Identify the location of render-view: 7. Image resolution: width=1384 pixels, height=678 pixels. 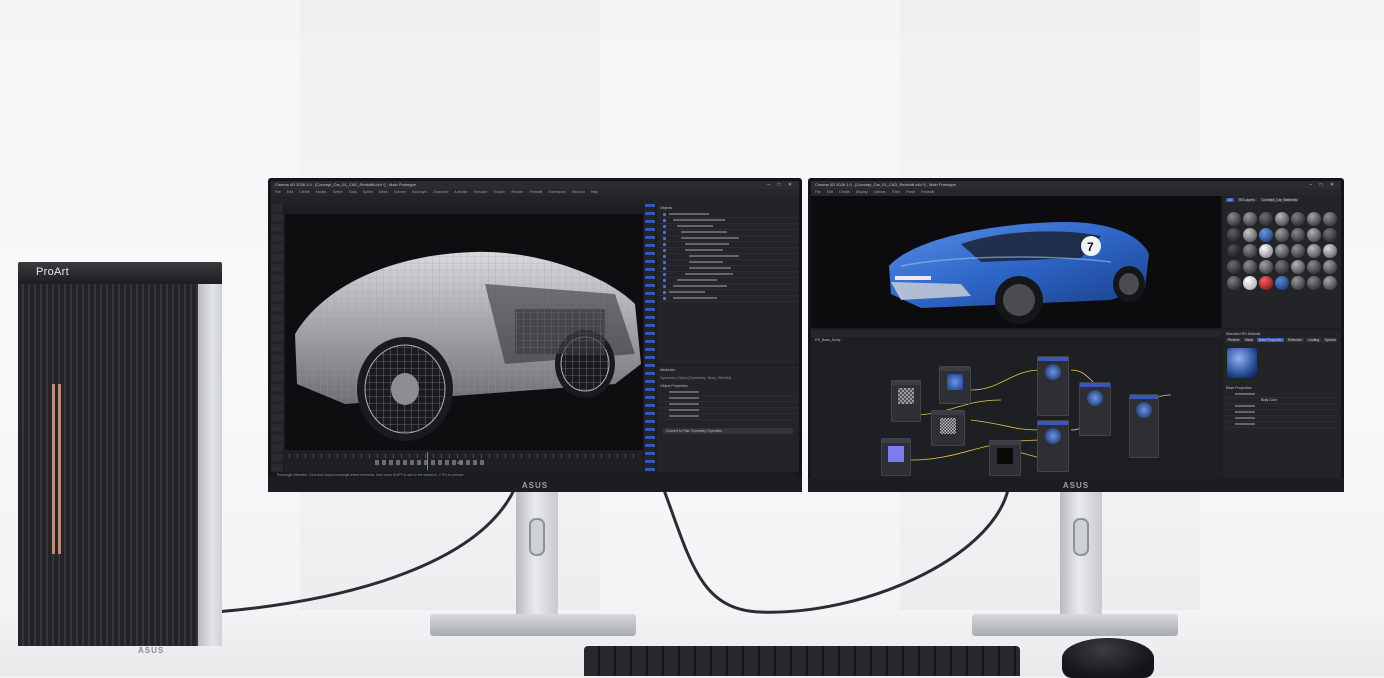
(1016, 262).